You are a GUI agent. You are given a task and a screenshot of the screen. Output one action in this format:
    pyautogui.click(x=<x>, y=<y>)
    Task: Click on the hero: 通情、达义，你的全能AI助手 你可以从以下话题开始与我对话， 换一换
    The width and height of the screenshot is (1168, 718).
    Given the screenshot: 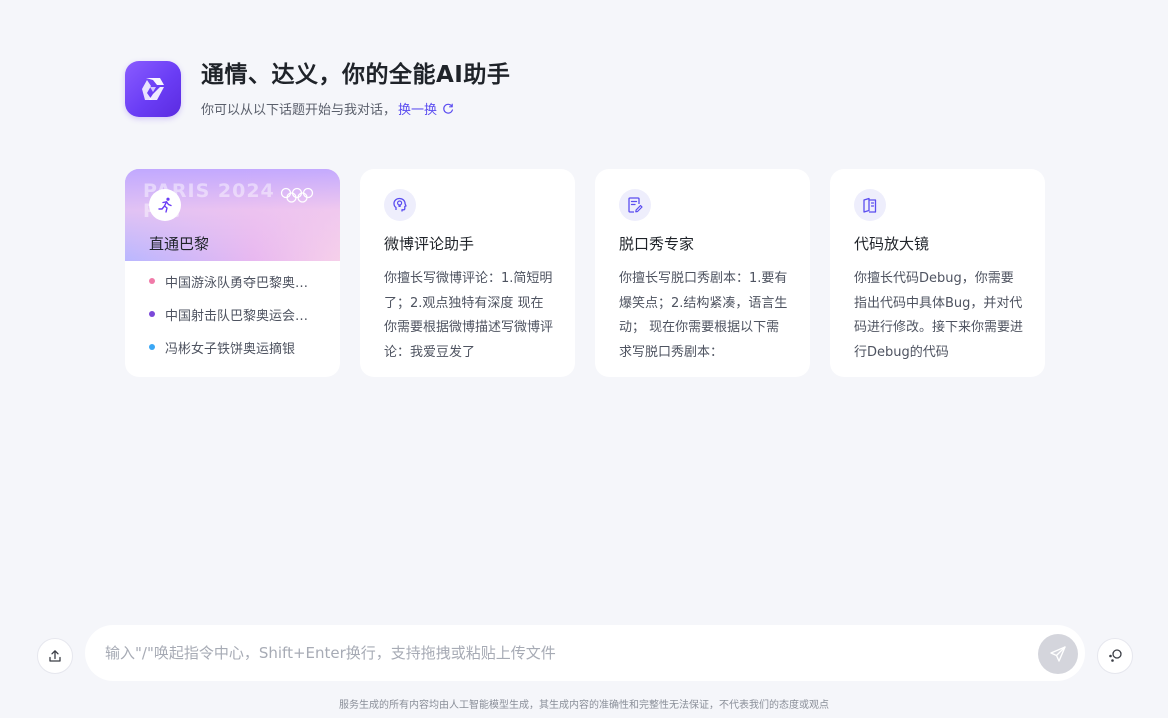 What is the action you would take?
    pyautogui.click(x=317, y=89)
    